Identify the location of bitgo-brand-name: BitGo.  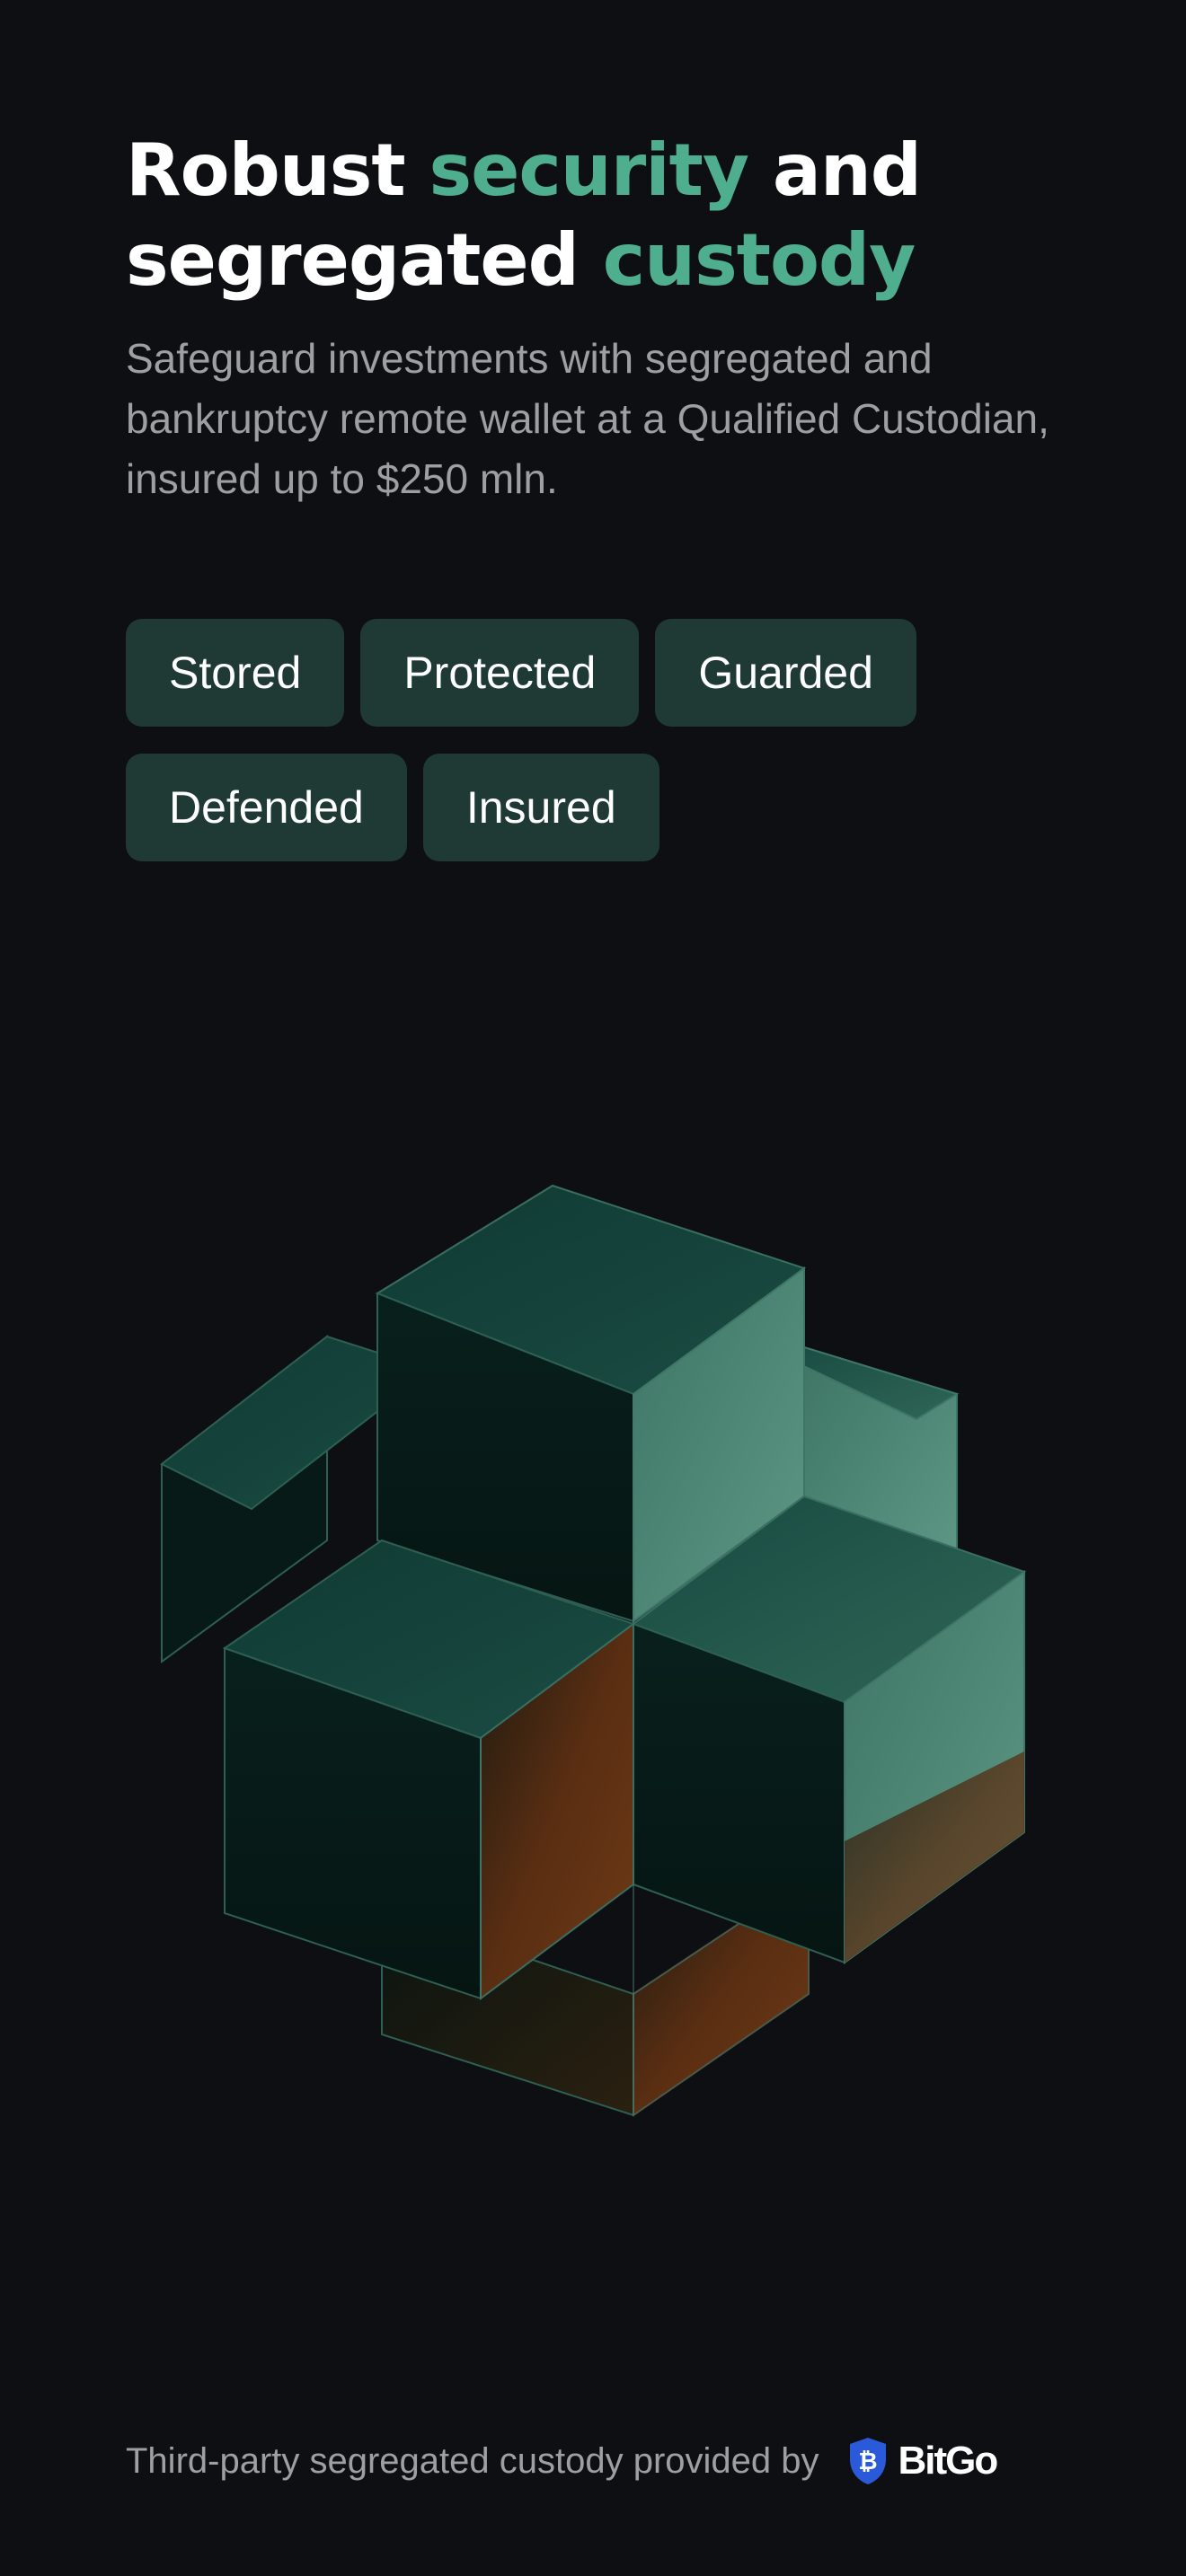
(948, 2461).